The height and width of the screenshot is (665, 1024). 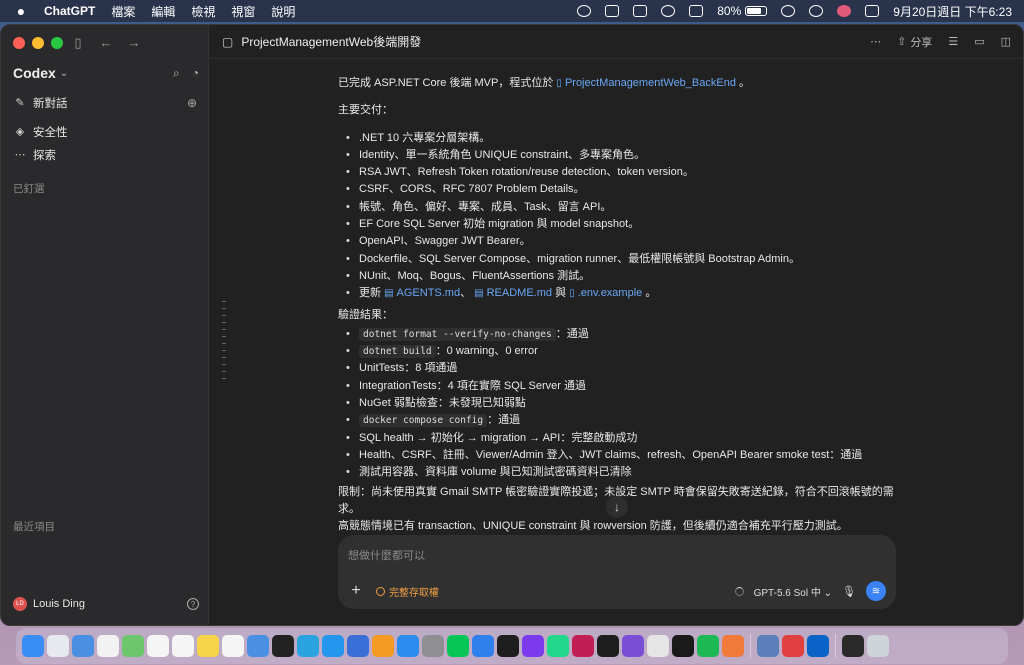 What do you see at coordinates (433, 646) in the screenshot?
I see `settings-icon` at bounding box center [433, 646].